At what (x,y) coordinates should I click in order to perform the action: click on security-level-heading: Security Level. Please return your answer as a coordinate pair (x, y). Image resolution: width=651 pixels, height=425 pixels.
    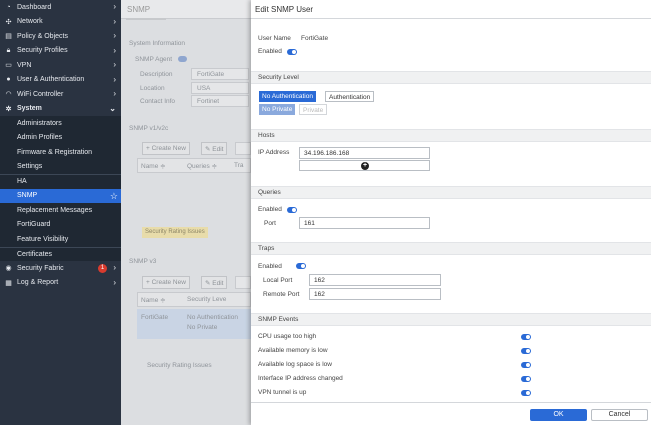
    Looking at the image, I should click on (451, 77).